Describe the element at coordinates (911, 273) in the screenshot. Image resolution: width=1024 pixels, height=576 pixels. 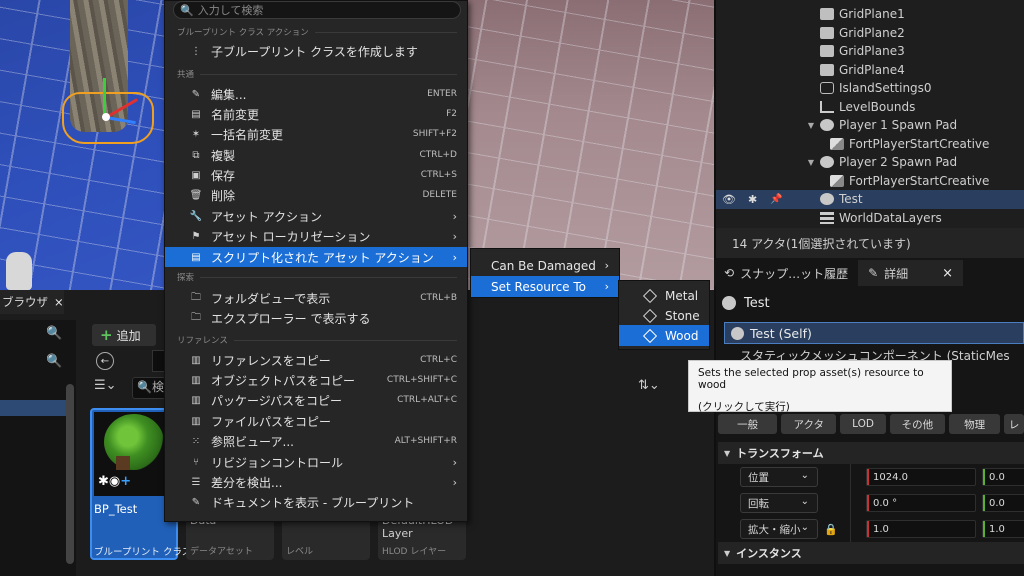
I see `tab-details: ✎ 詳細 ×` at that location.